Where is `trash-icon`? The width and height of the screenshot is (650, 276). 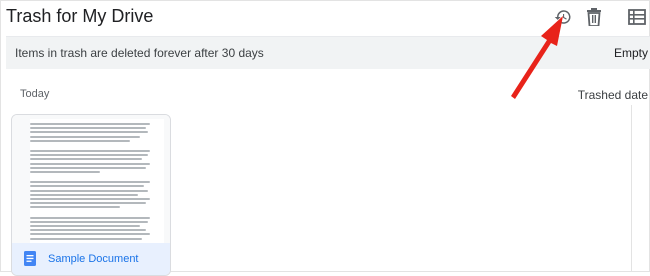
trash-icon is located at coordinates (594, 17).